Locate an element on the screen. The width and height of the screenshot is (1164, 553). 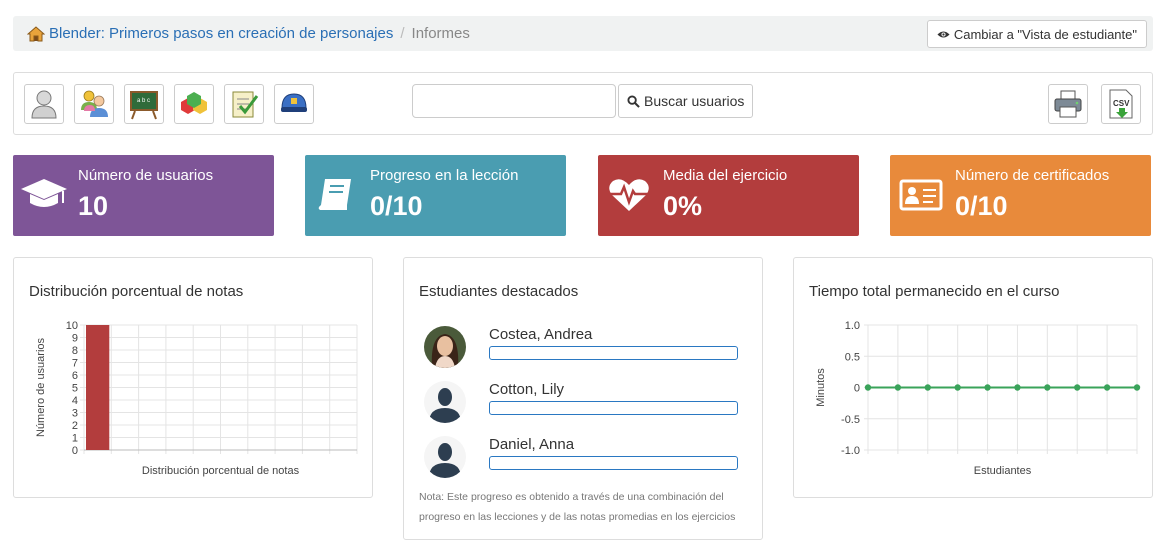
users-group-icon is located at coordinates (94, 103).